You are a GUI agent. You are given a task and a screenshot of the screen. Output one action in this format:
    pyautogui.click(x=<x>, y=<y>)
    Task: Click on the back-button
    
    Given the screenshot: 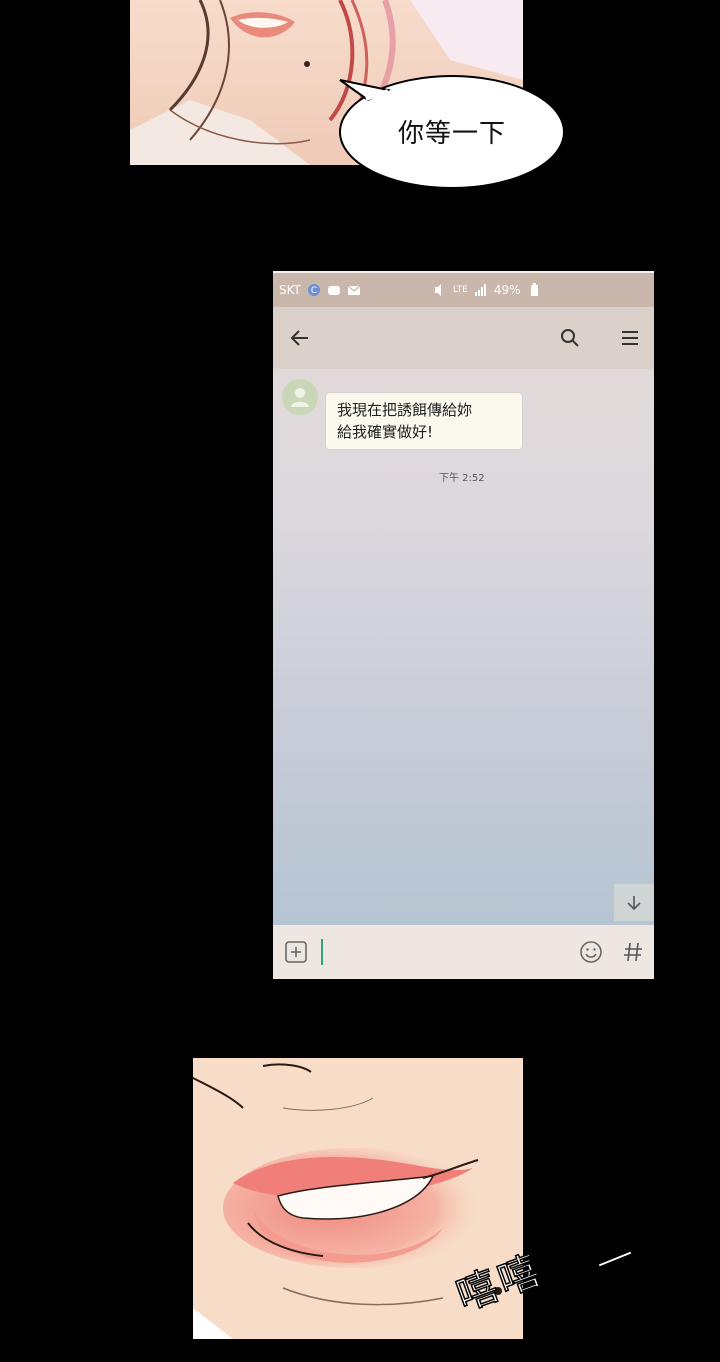 What is the action you would take?
    pyautogui.click(x=300, y=338)
    